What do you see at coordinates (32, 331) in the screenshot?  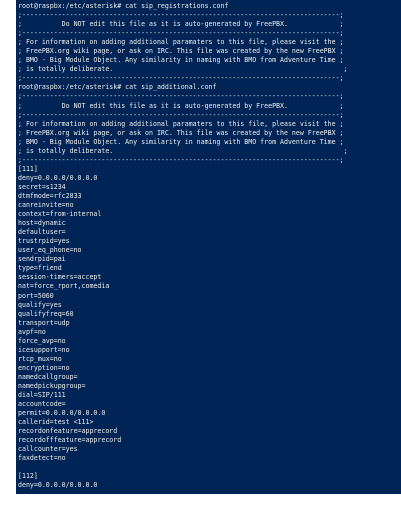 I see `terminal-line: avpf=no` at bounding box center [32, 331].